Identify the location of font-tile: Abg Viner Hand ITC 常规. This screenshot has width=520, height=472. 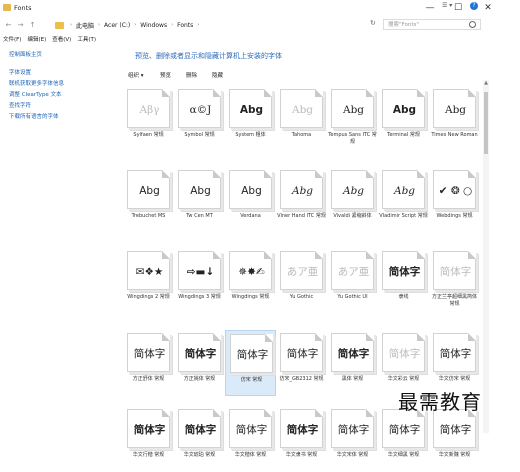
(301, 200).